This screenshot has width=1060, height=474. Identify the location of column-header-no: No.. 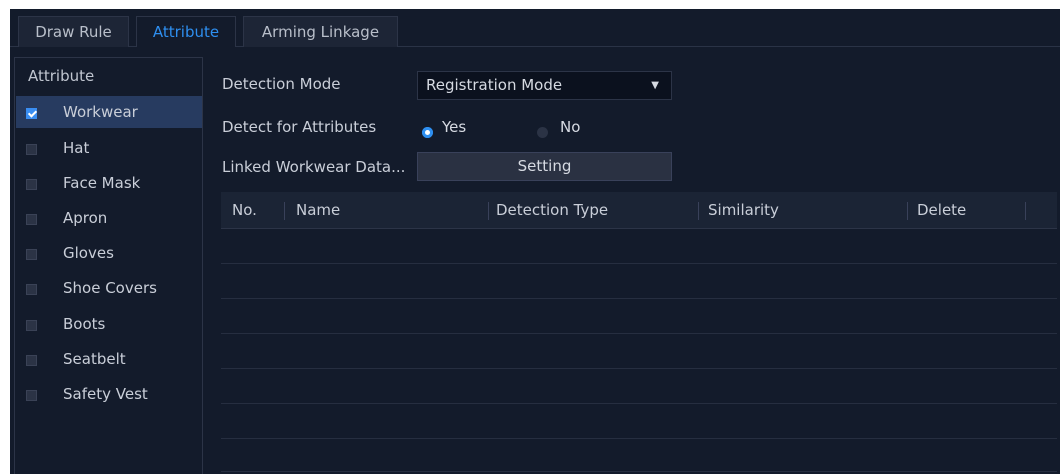
(244, 210).